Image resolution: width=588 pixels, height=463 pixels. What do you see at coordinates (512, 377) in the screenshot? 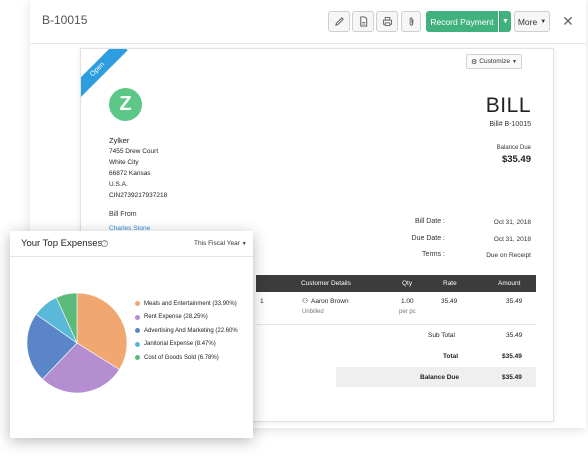
I see `balance-due-total-value: $35.49` at bounding box center [512, 377].